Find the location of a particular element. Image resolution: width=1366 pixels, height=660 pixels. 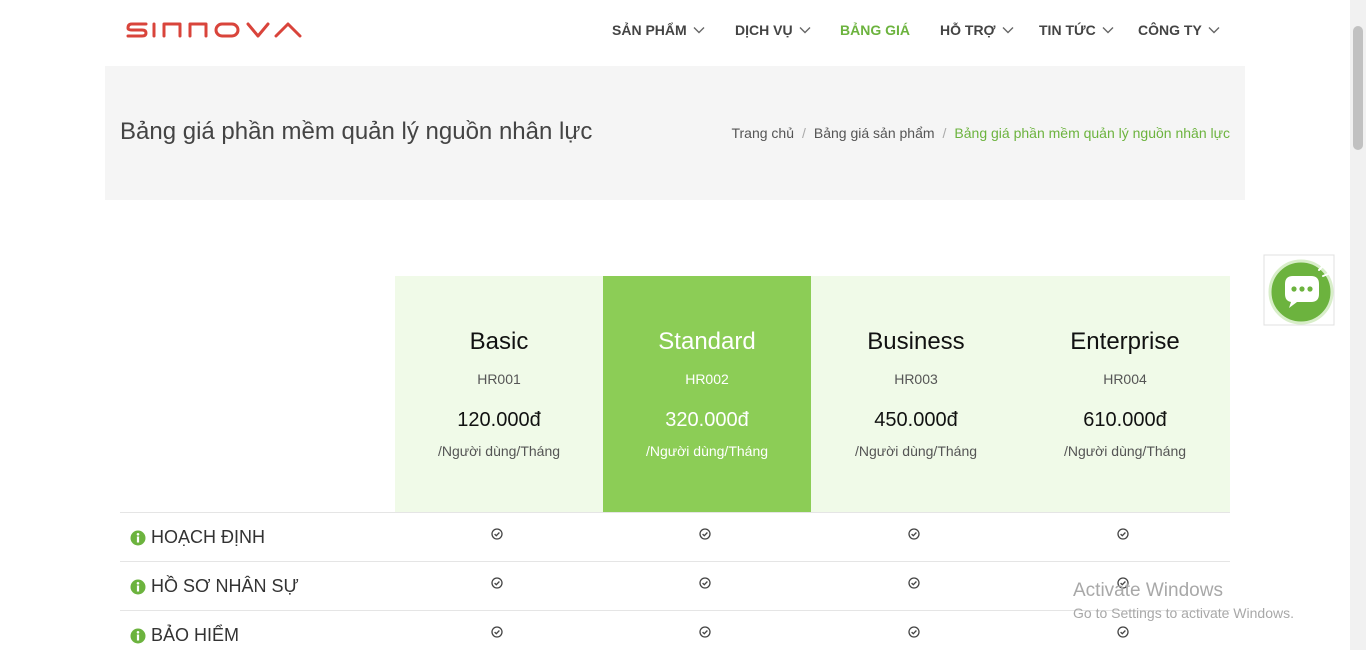

feature-label: BẢO HIỂM is located at coordinates (184, 635).